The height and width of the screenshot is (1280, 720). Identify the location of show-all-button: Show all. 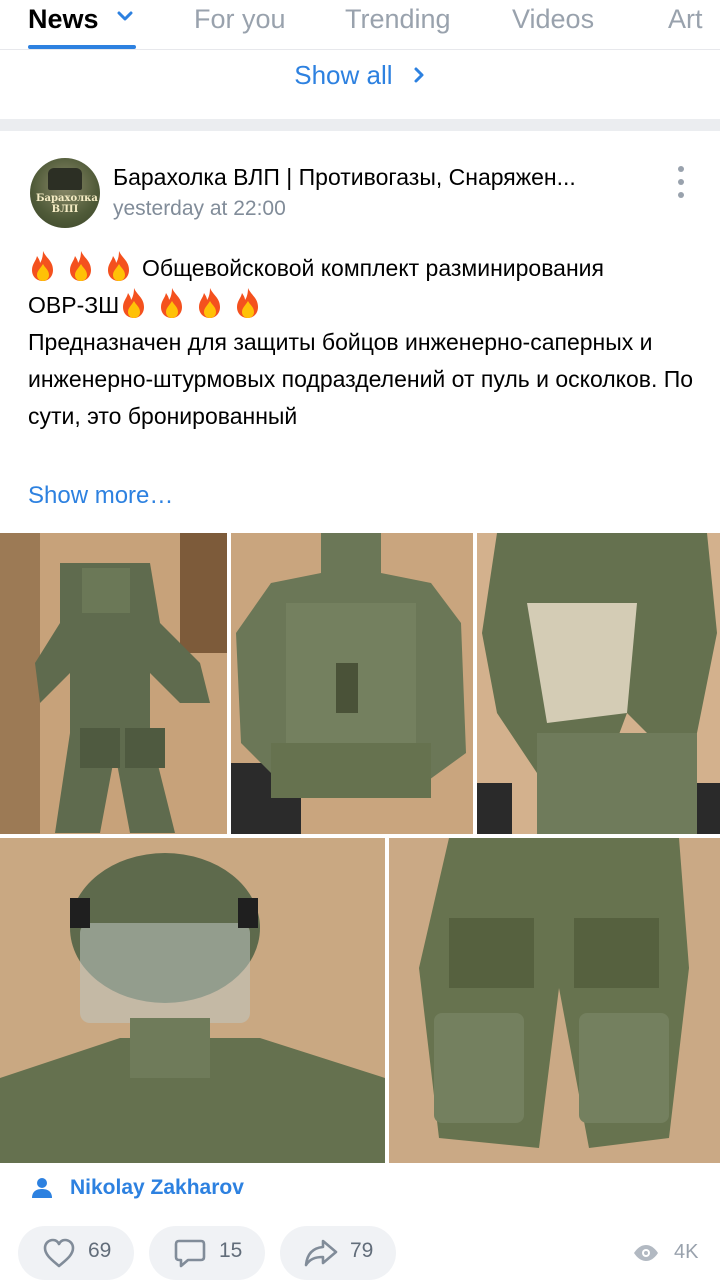
(360, 75).